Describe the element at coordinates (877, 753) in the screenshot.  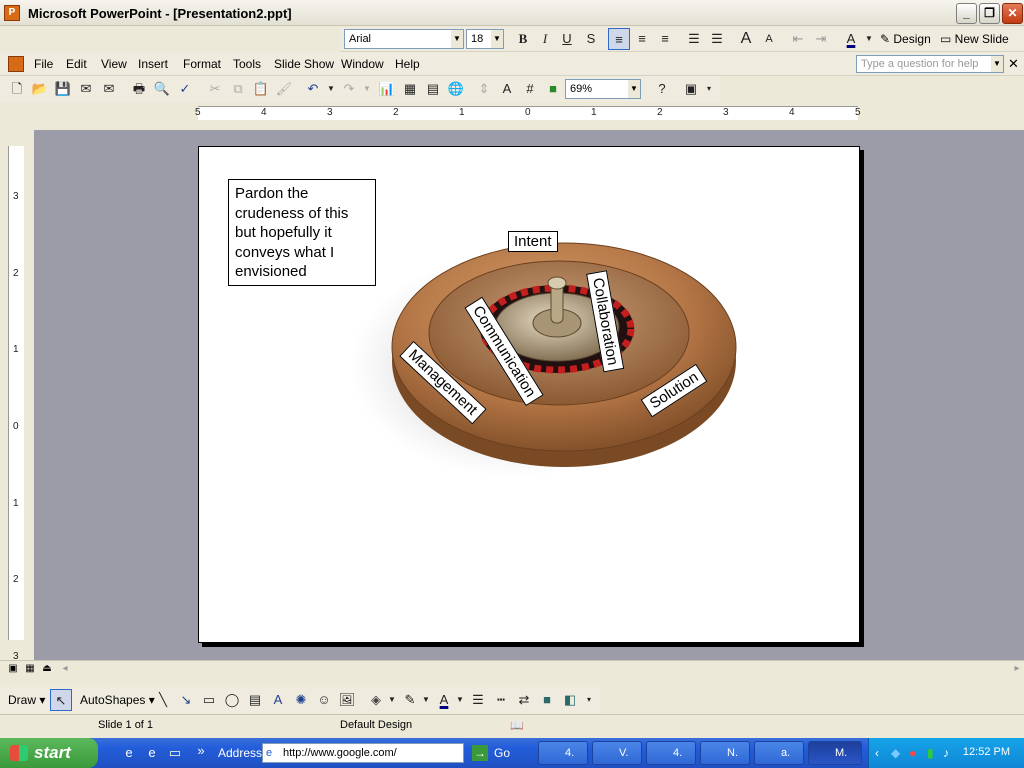
I see `tray-expand-icon: ‹` at that location.